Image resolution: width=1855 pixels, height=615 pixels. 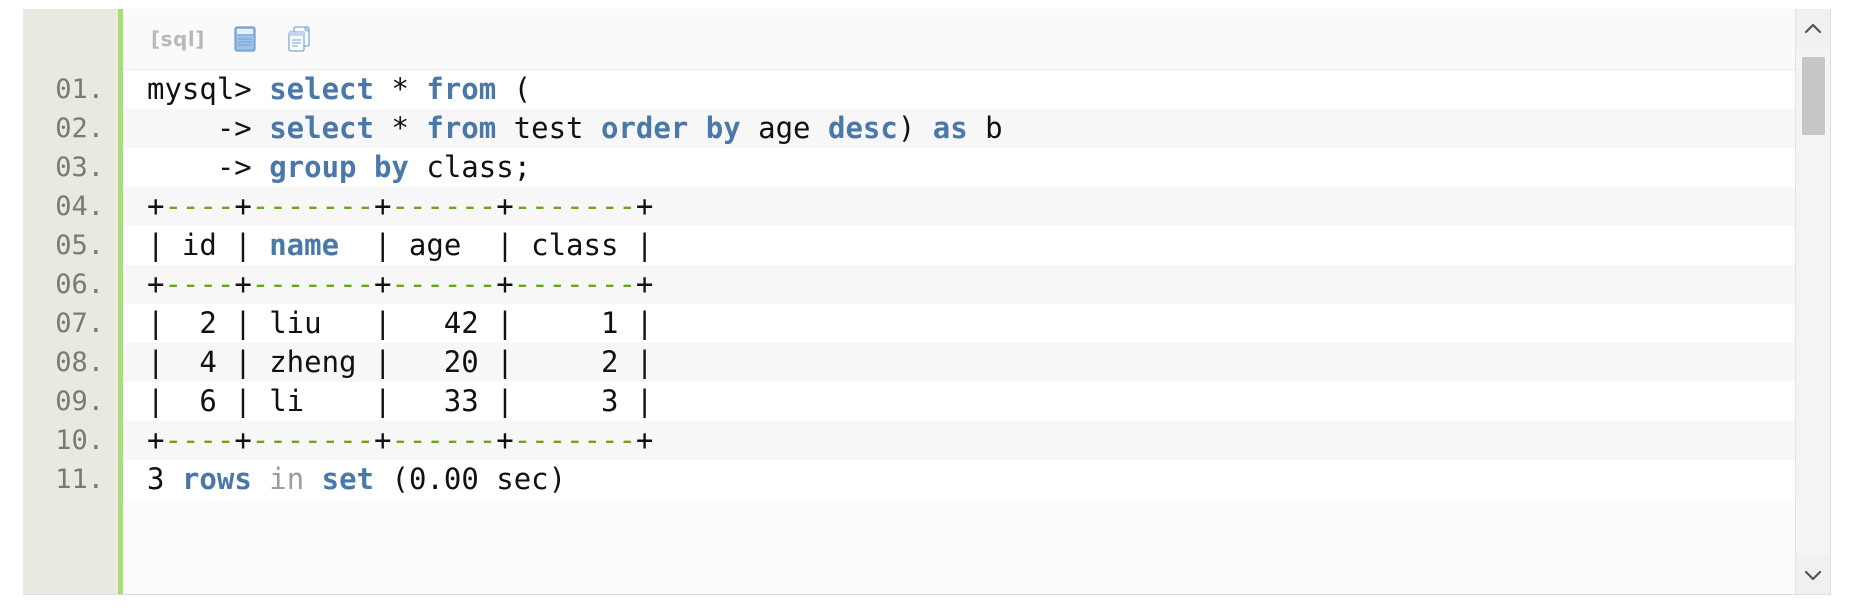 What do you see at coordinates (70, 39) in the screenshot?
I see `gutter-spacer` at bounding box center [70, 39].